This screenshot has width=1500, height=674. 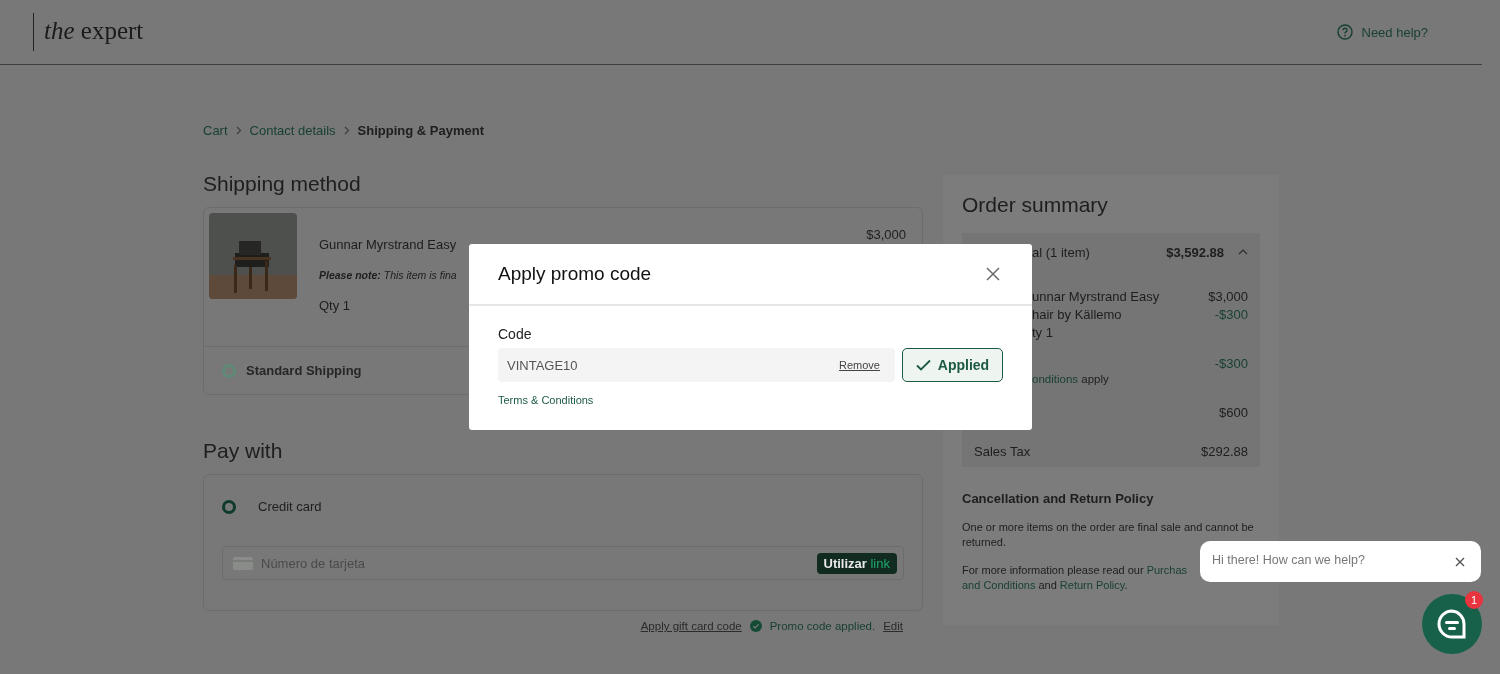 I want to click on line-amount: $600, so click(x=1233, y=412).